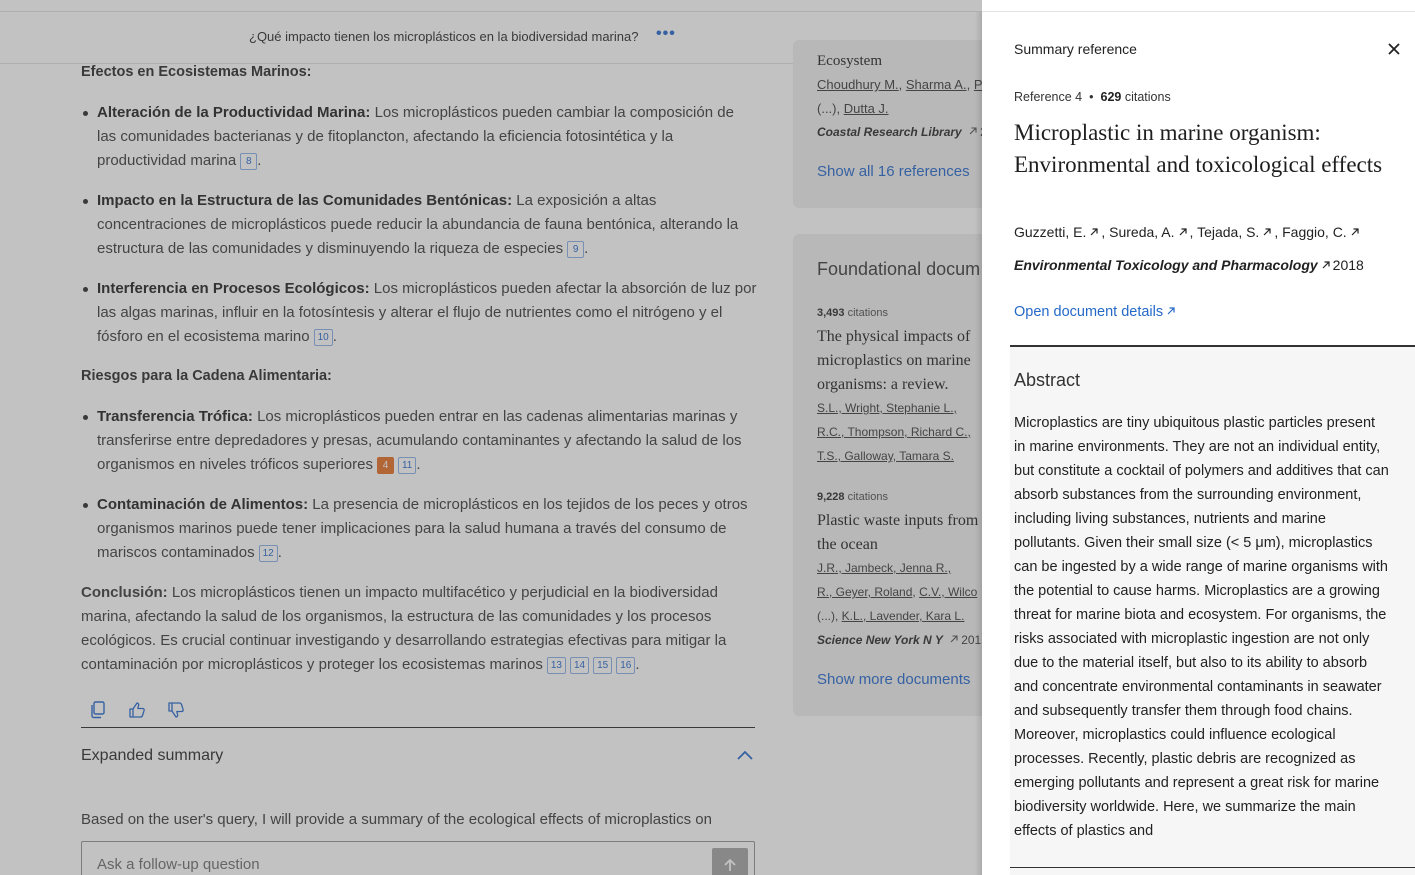 The image size is (1415, 875). Describe the element at coordinates (1147, 97) in the screenshot. I see `citations-label: citations` at that location.